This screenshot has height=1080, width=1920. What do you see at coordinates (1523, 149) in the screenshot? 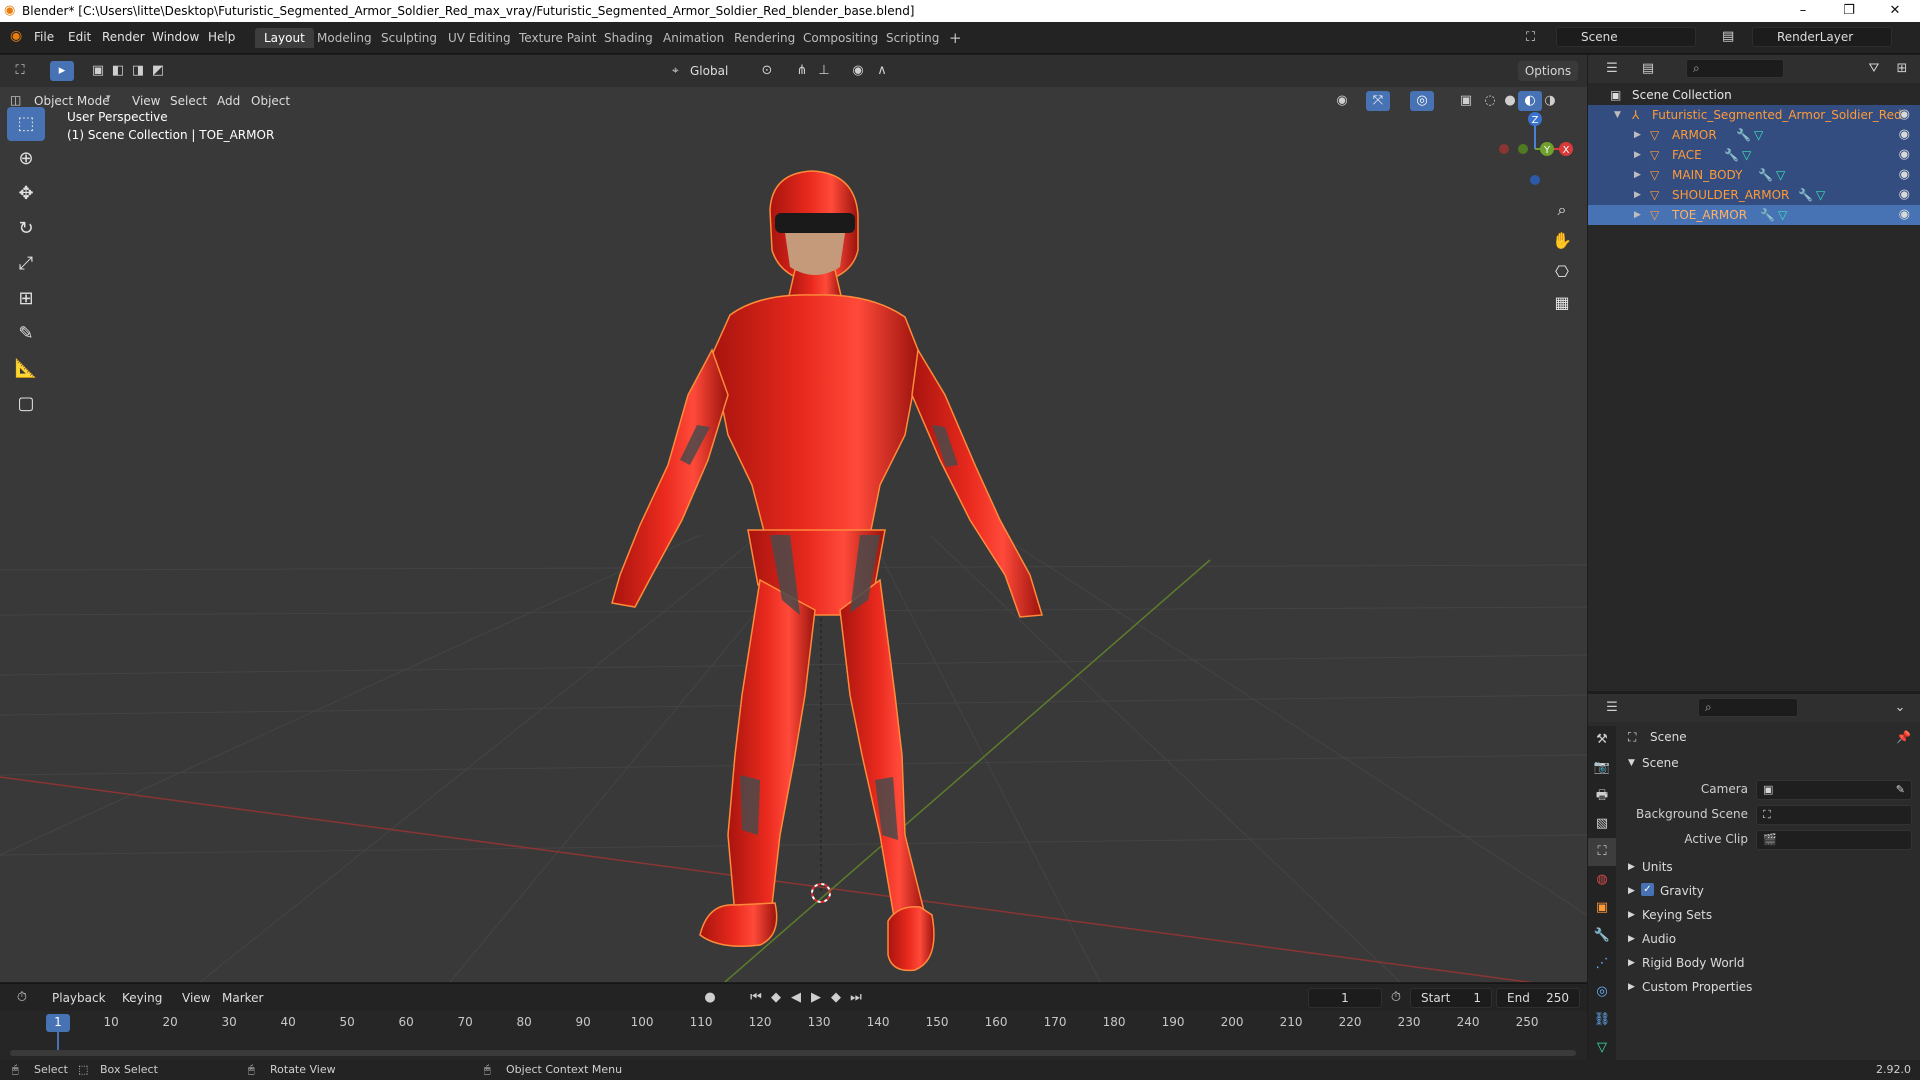
I see `gizmo-neg-y-handle` at bounding box center [1523, 149].